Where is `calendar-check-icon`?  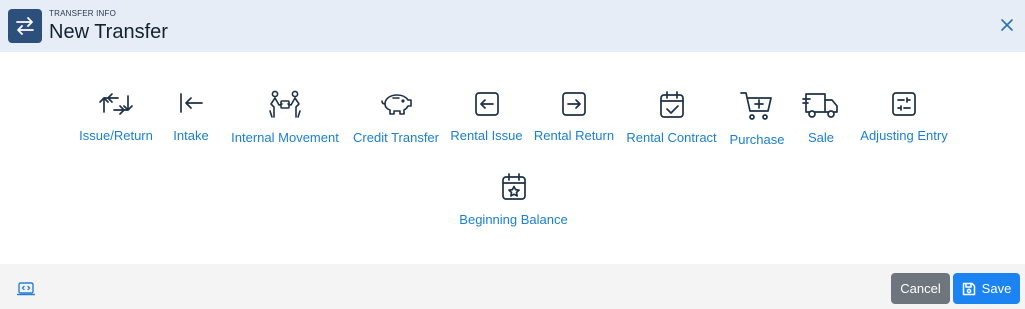 calendar-check-icon is located at coordinates (671, 104).